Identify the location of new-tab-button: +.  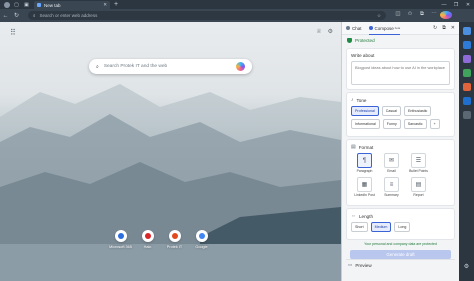
(116, 4).